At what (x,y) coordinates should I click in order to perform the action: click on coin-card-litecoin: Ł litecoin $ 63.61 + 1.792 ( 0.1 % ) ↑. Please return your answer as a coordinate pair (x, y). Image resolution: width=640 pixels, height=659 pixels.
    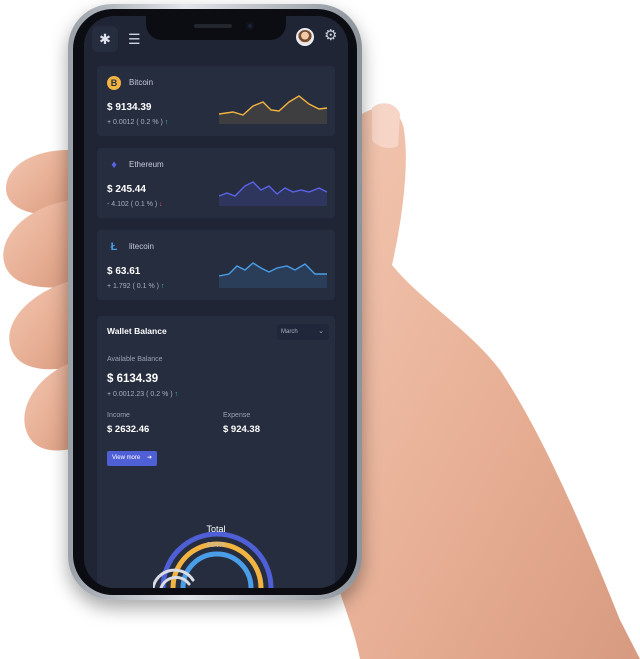
    Looking at the image, I should click on (216, 265).